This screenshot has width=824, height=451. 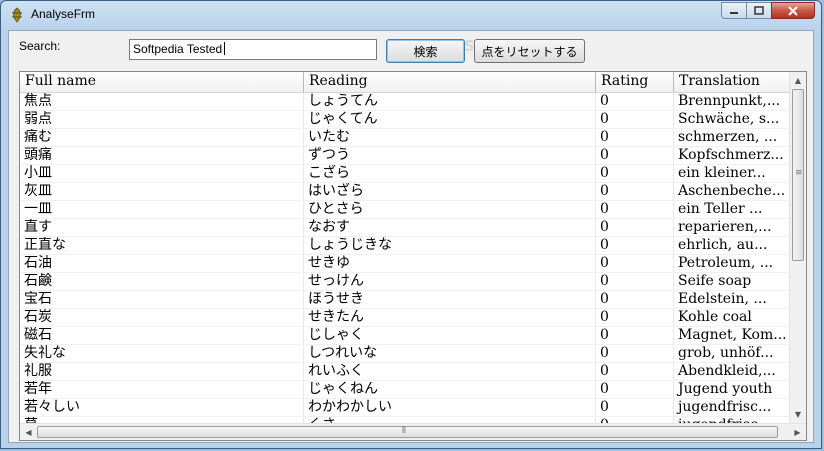 What do you see at coordinates (450, 353) in the screenshot?
I see `cell-reading: しつれいな` at bounding box center [450, 353].